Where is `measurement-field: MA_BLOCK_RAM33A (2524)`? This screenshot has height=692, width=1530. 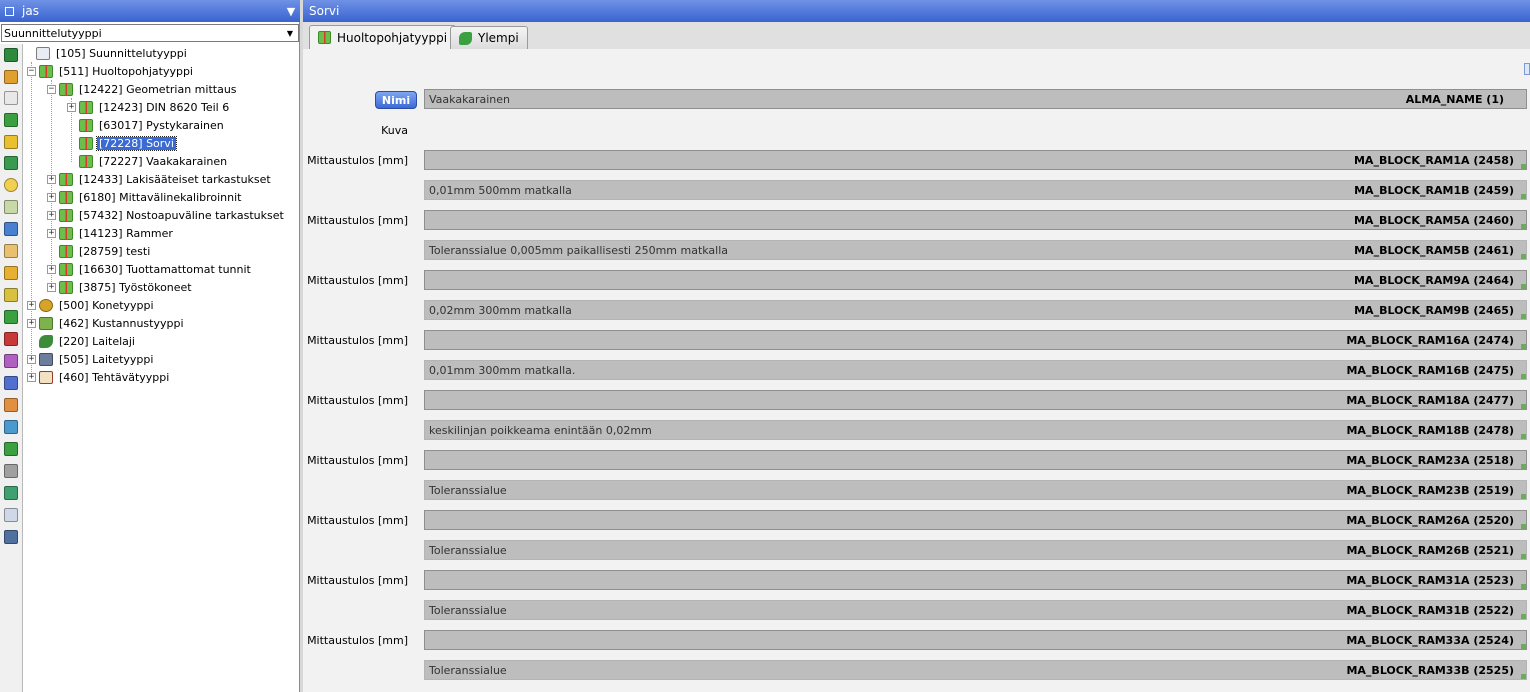 measurement-field: MA_BLOCK_RAM33A (2524) is located at coordinates (975, 640).